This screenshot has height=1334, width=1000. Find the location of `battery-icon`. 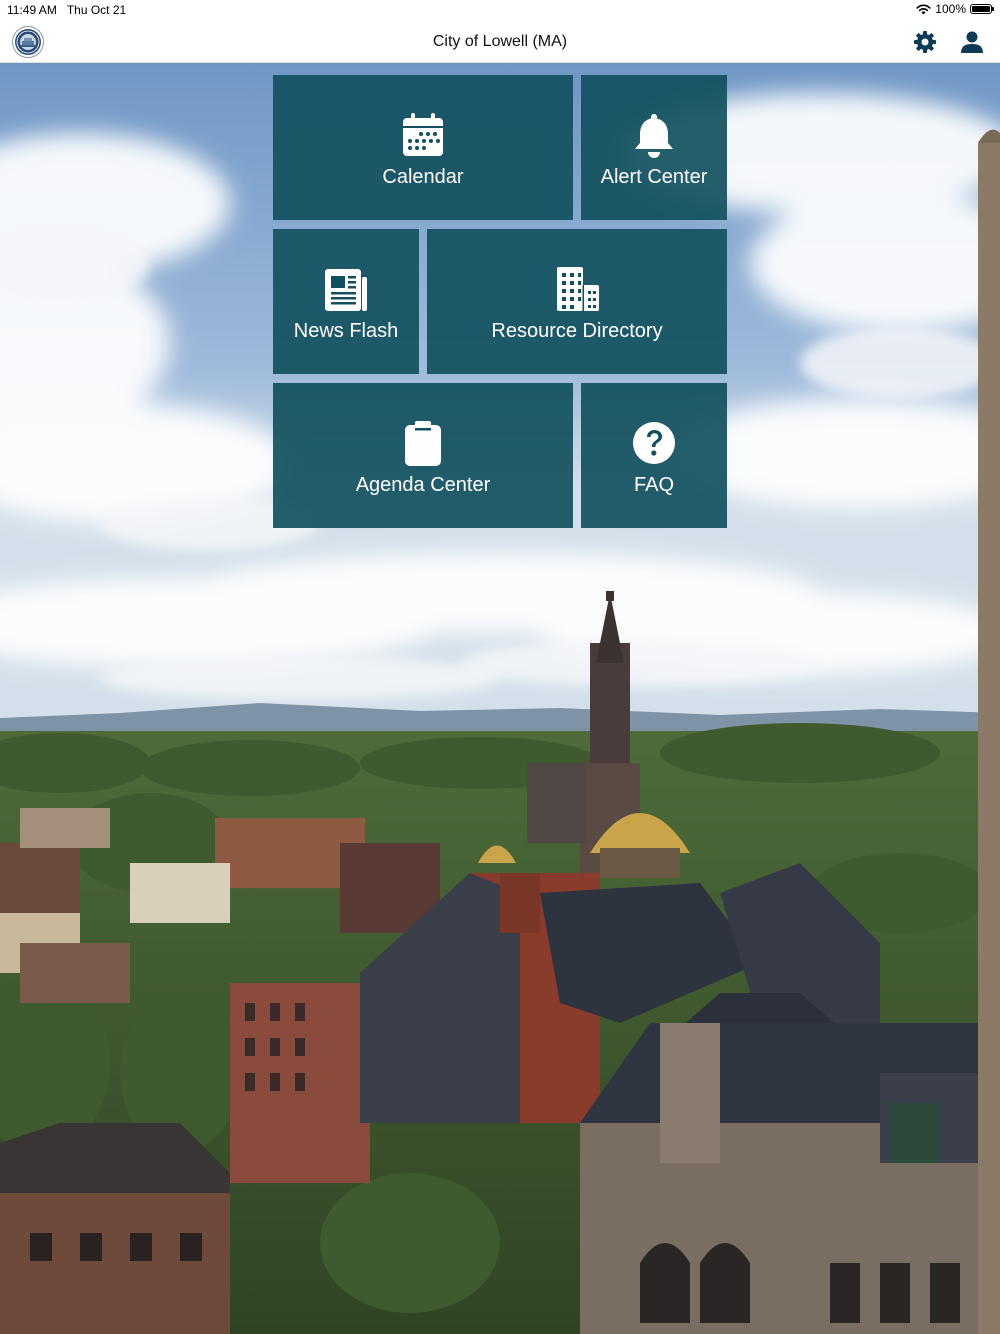

battery-icon is located at coordinates (982, 9).